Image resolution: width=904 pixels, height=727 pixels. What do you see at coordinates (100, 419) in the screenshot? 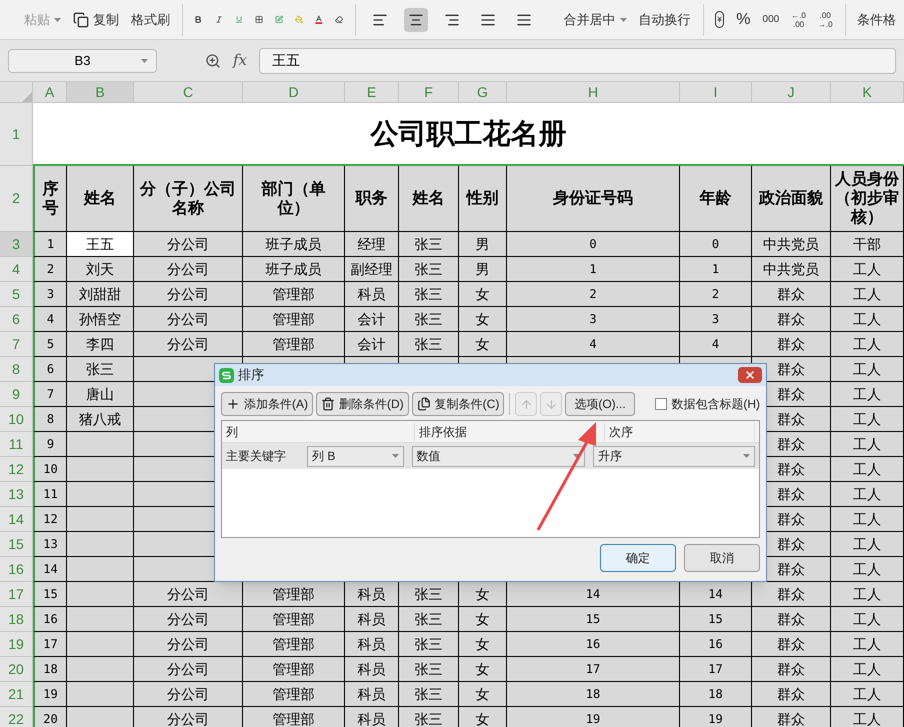
I see `table-cell: 猪八戒` at bounding box center [100, 419].